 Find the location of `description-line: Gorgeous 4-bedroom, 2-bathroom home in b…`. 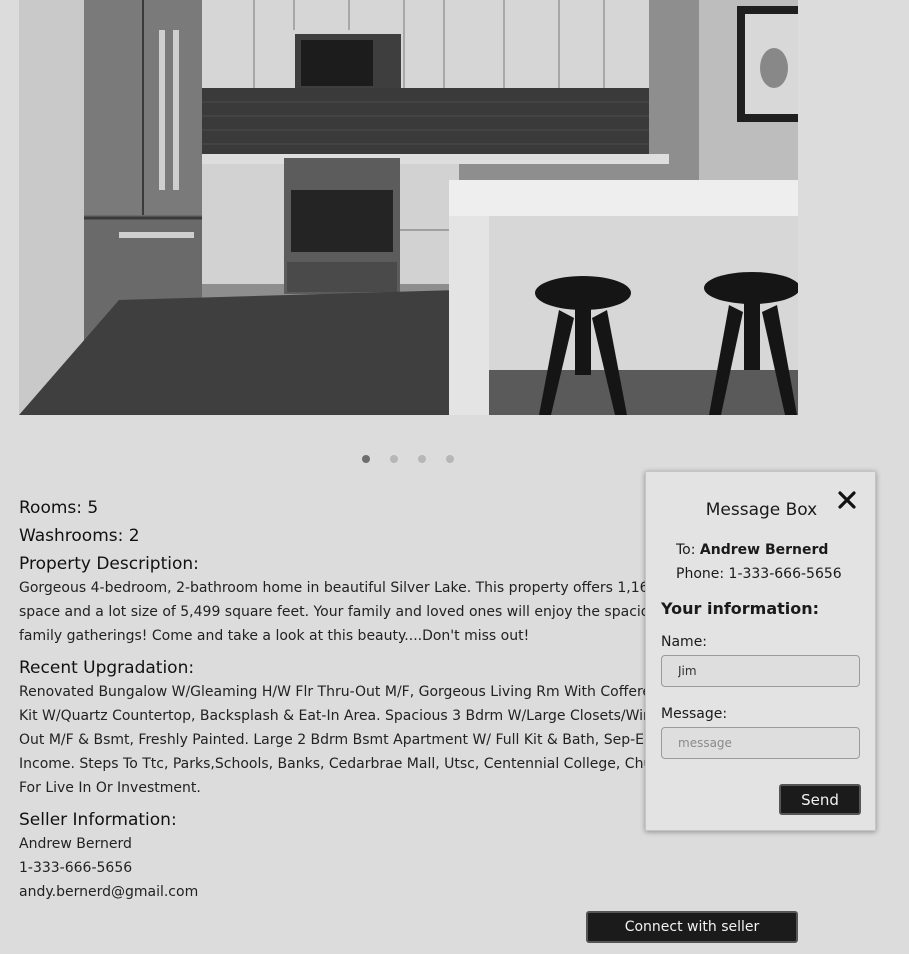

description-line: Gorgeous 4-bedroom, 2-bathroom home in b… is located at coordinates (339, 588).